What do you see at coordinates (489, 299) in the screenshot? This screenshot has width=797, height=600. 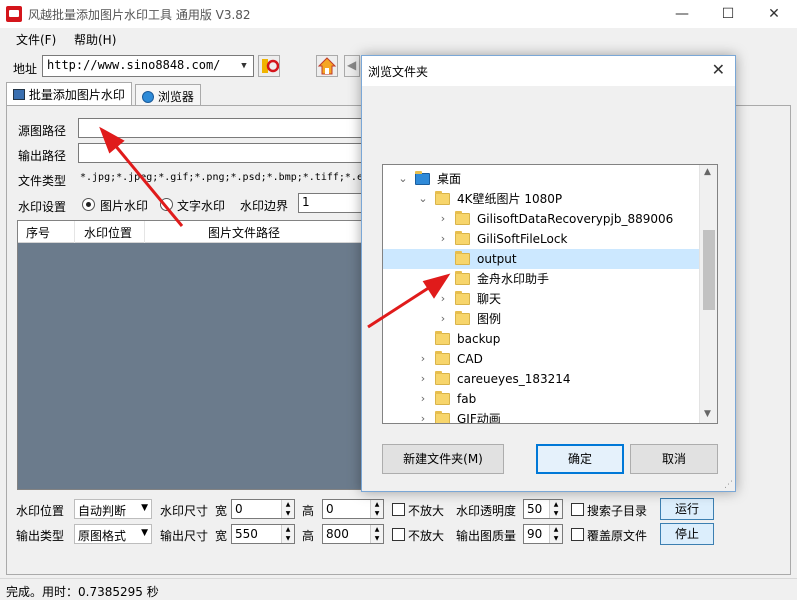 I see `tree-item-label: 聊天` at bounding box center [489, 299].